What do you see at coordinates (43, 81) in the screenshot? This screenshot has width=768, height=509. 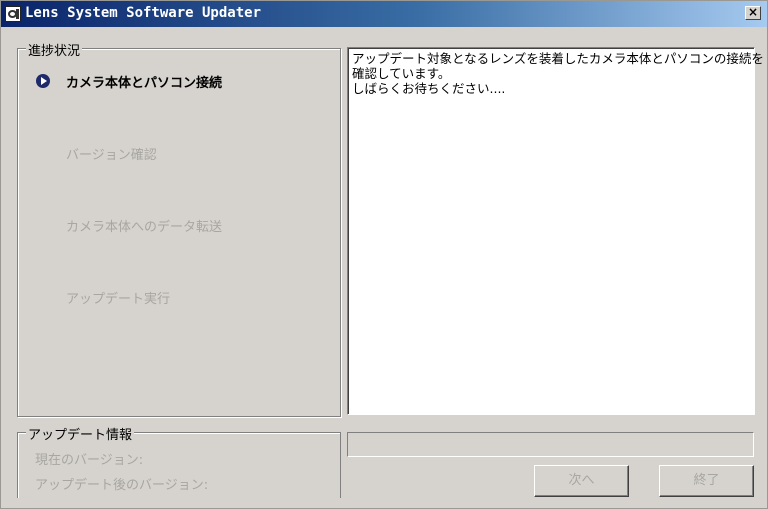 I see `play-circle-icon` at bounding box center [43, 81].